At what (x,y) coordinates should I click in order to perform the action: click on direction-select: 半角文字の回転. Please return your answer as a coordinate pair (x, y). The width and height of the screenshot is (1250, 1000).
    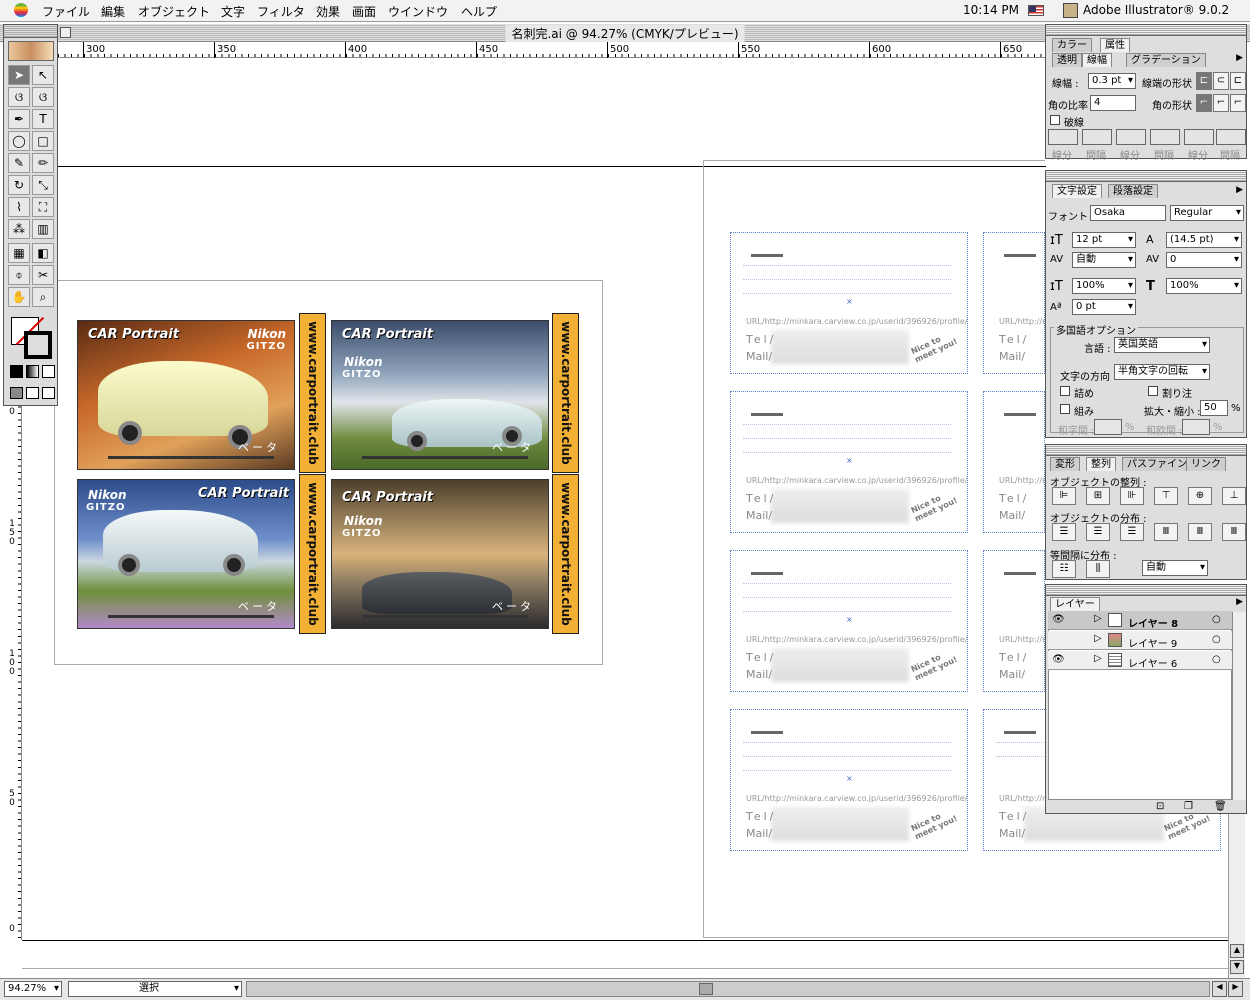
    Looking at the image, I should click on (1162, 372).